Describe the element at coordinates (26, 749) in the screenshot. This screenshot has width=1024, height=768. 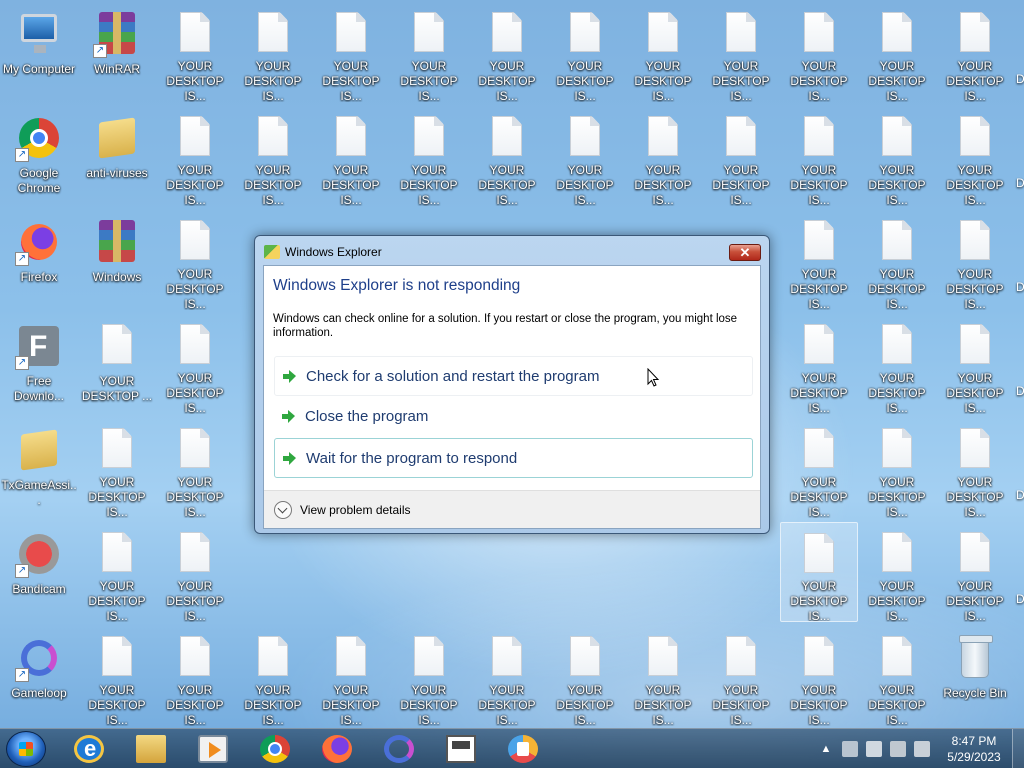
I see `start-button` at that location.